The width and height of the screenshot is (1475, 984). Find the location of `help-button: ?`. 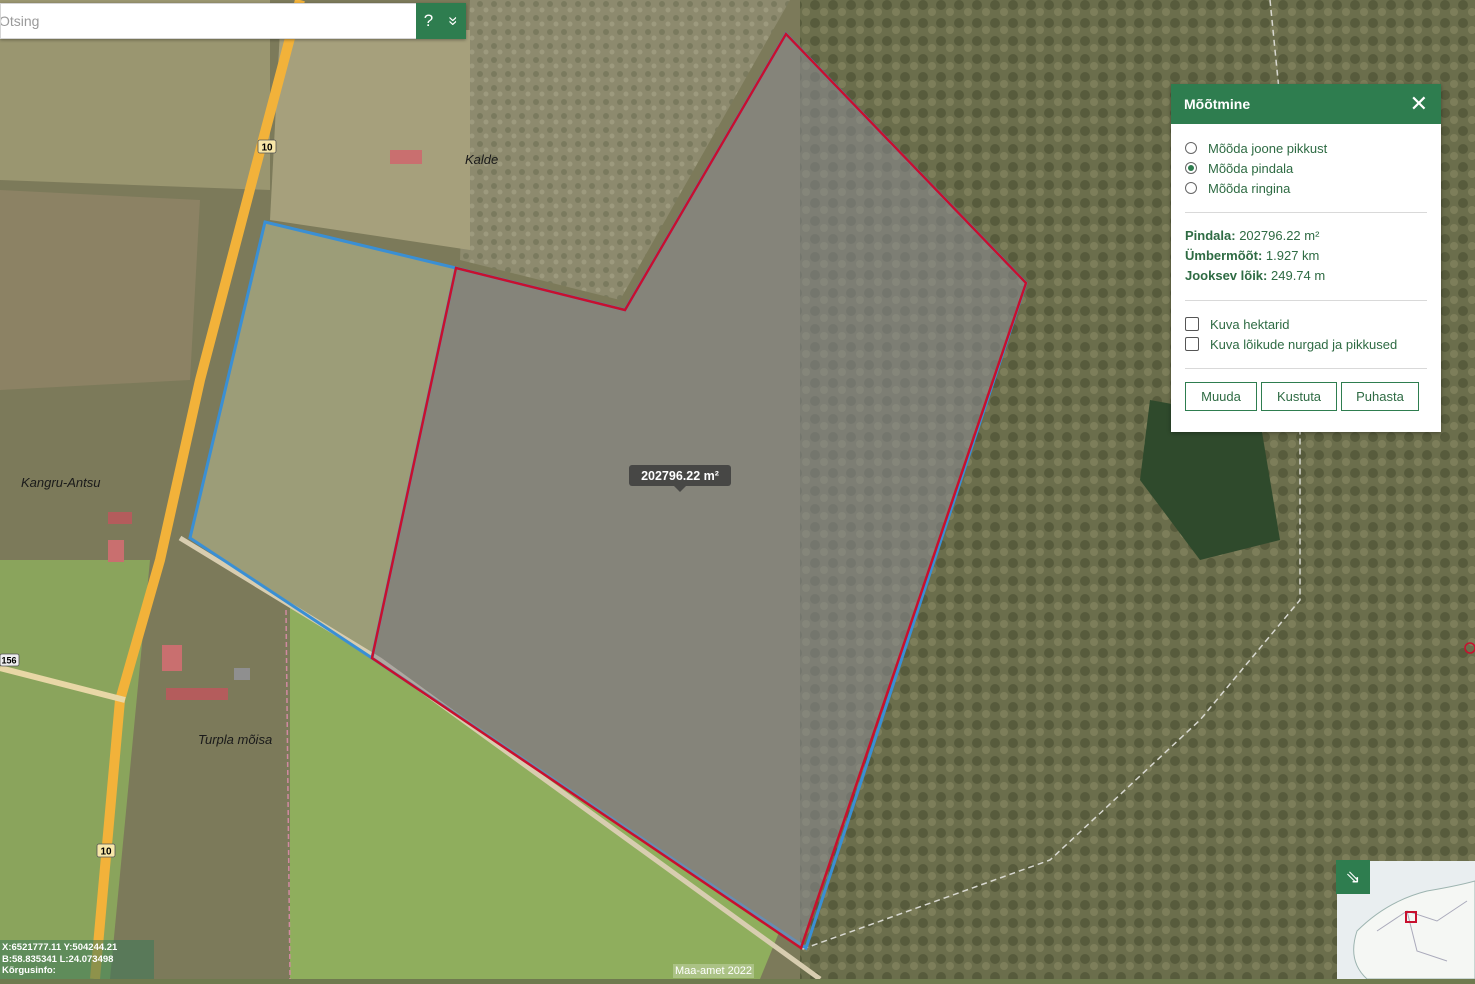

help-button: ? is located at coordinates (428, 21).